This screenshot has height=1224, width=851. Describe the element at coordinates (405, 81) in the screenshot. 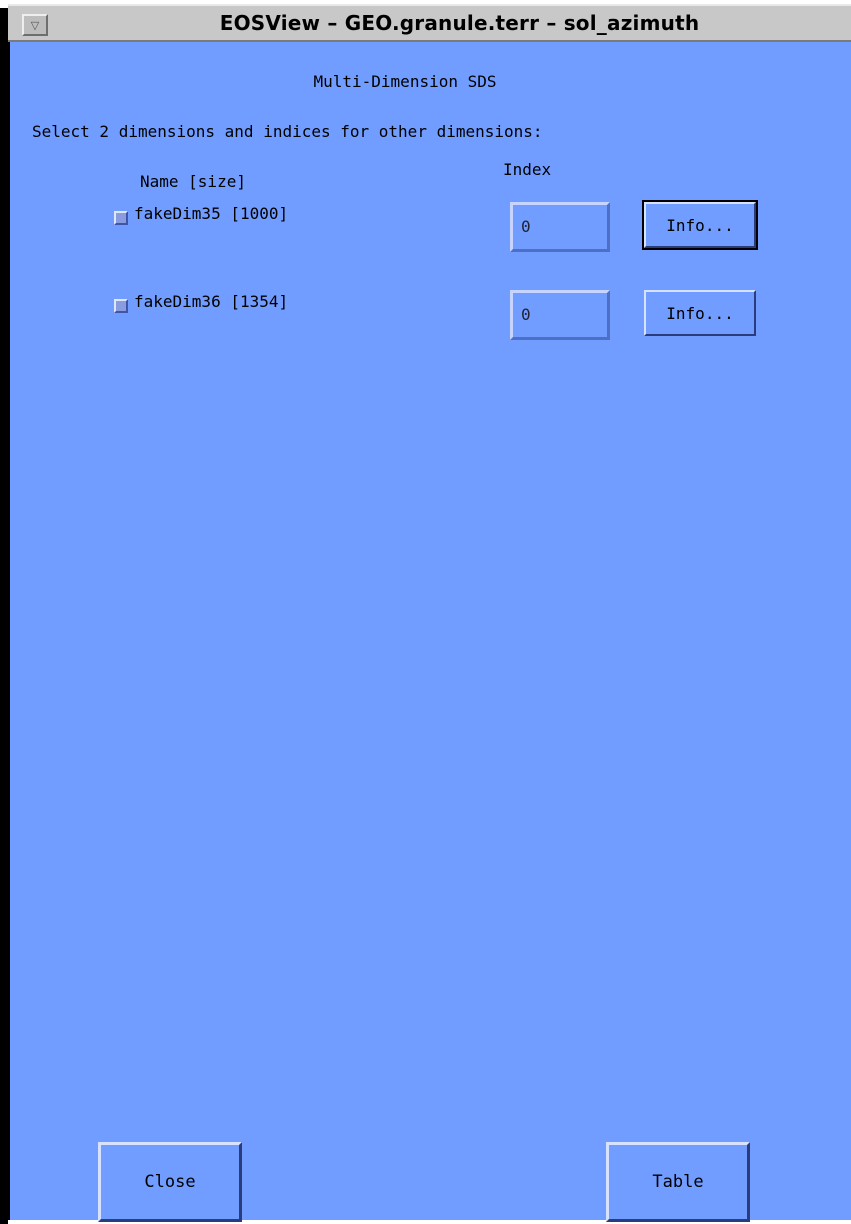

I see `dialog-heading: Multi-Dimension SDS` at that location.